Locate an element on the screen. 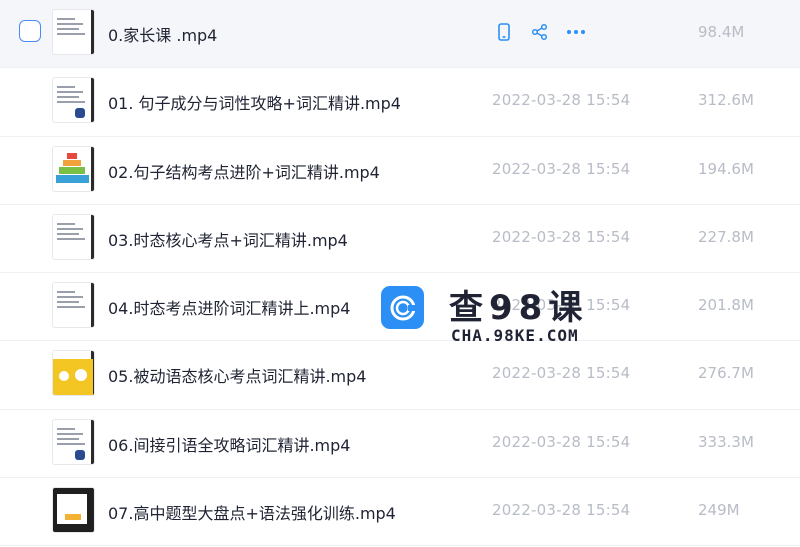 Image resolution: width=800 pixels, height=547 pixels. watermark-logo-icon is located at coordinates (402, 307).